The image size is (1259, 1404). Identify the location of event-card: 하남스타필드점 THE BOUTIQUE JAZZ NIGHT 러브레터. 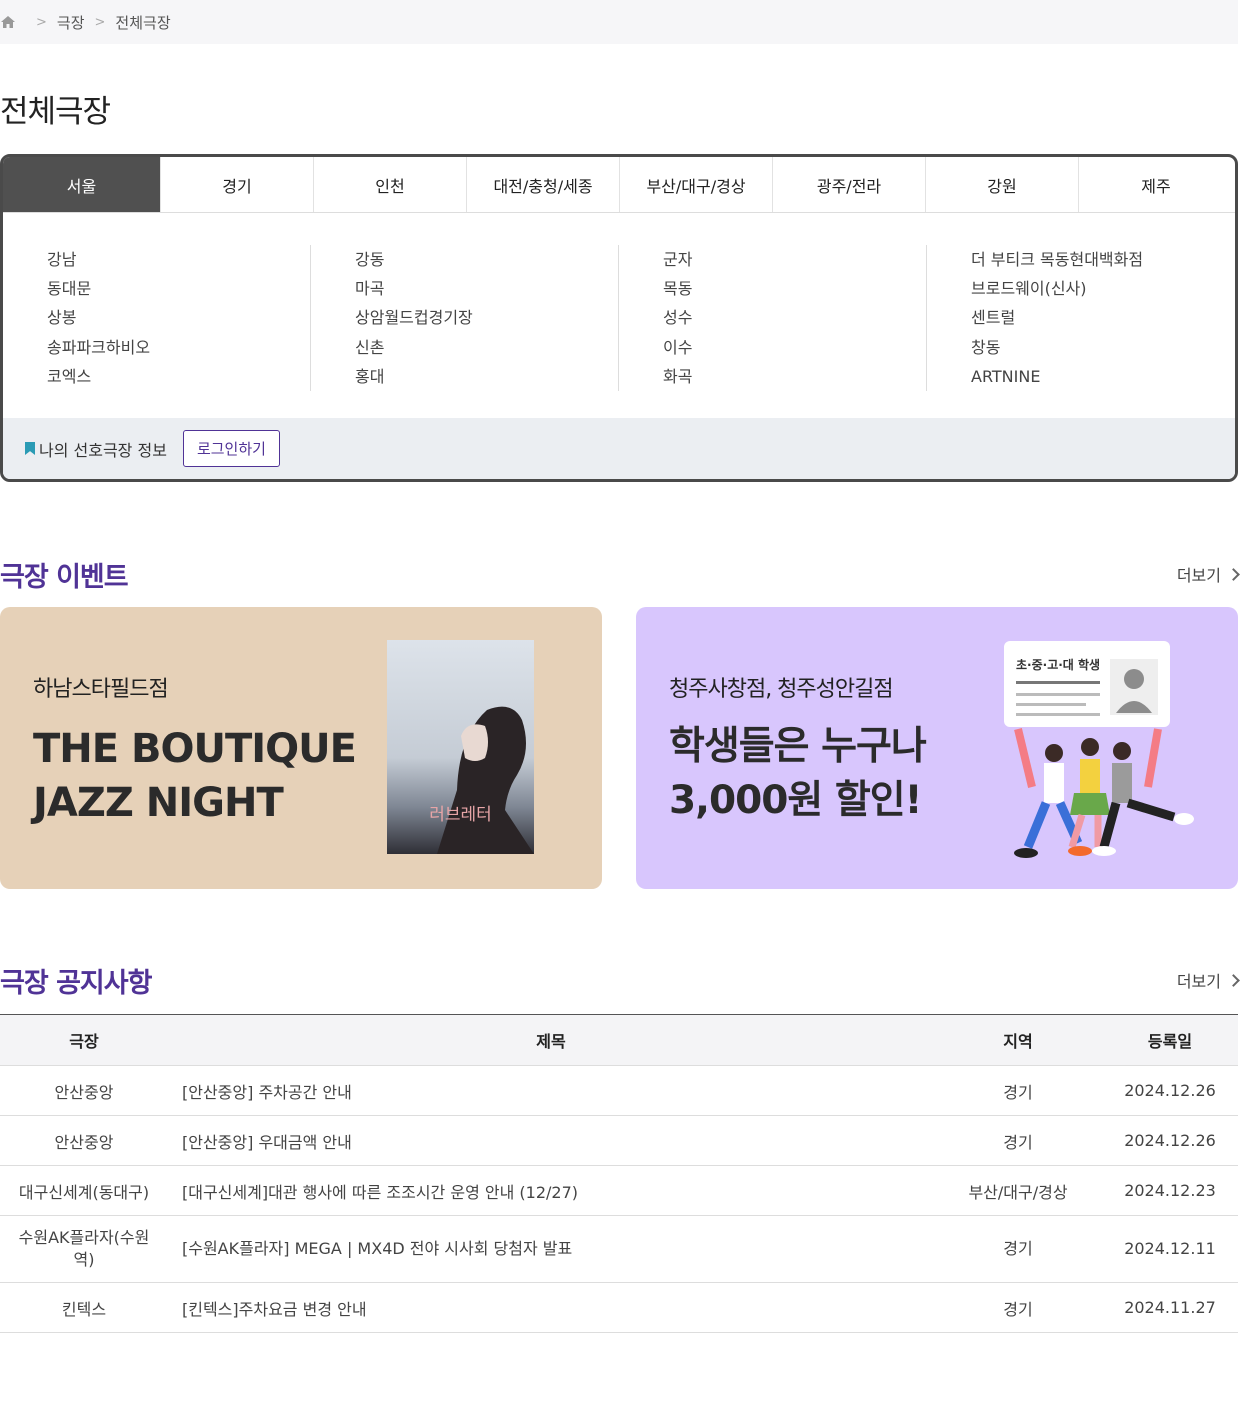
(301, 748).